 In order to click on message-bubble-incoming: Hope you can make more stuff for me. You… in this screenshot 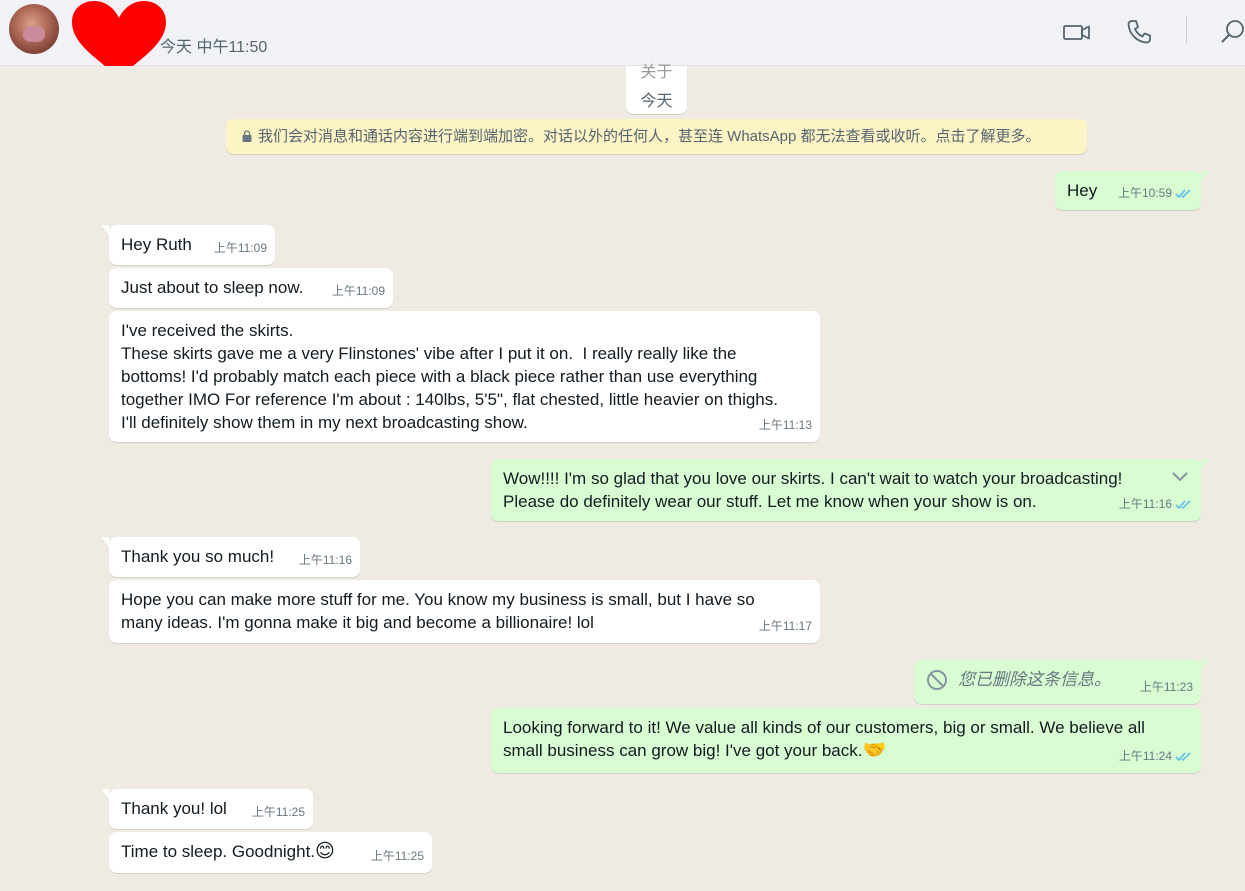, I will do `click(464, 611)`.